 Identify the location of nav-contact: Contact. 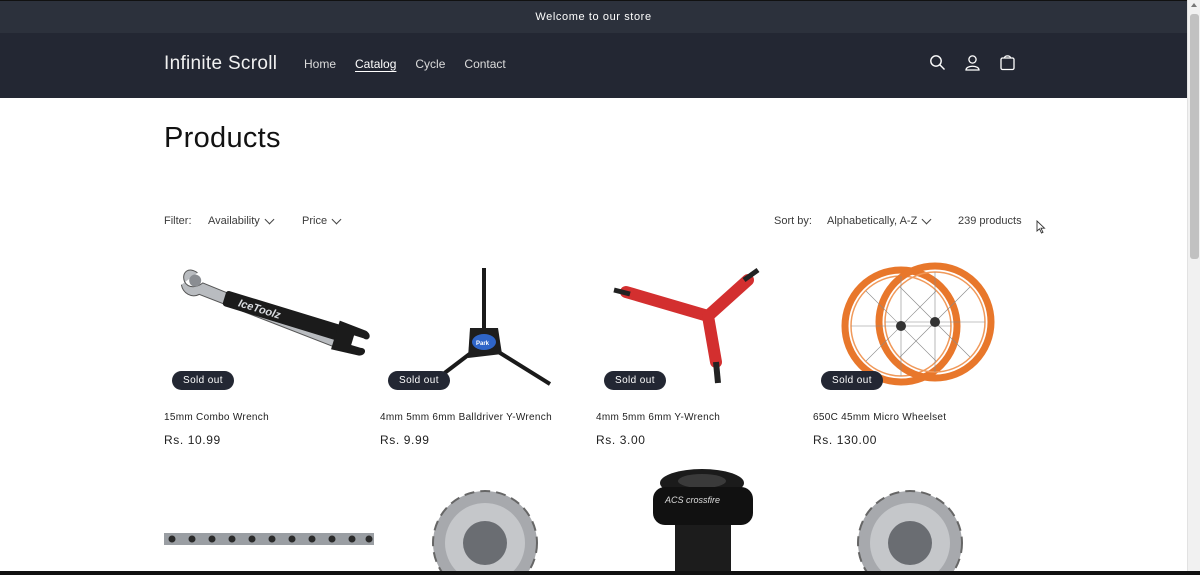
(484, 64).